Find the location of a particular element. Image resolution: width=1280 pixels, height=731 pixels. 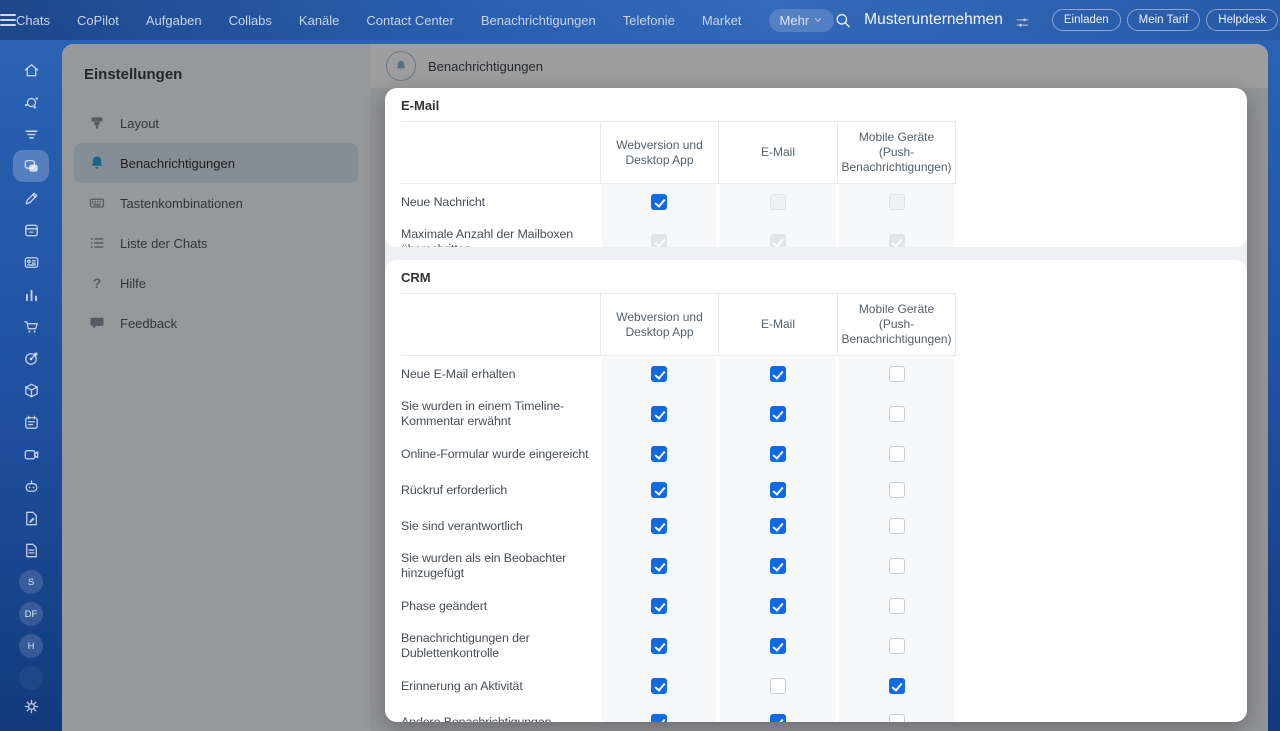

pill-mein-tarif: Mein Tarif is located at coordinates (1163, 20).